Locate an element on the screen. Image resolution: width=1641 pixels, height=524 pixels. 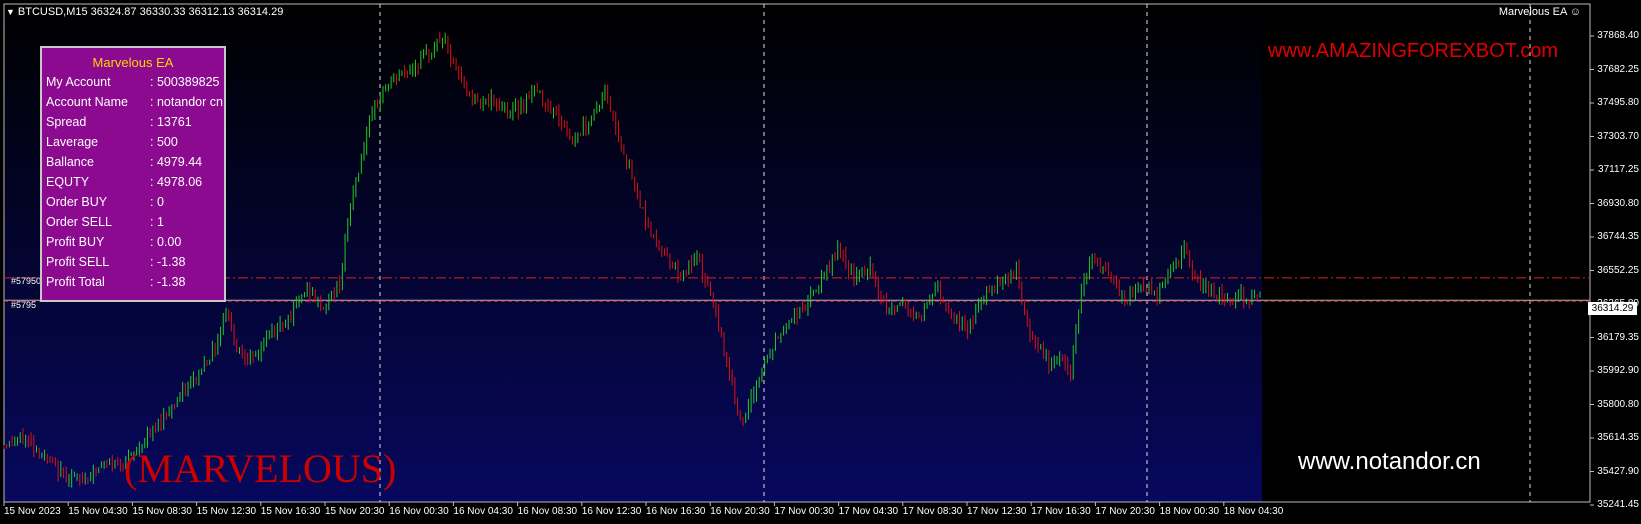
time-tick-label: 16 Nov 00:30 is located at coordinates (419, 511).